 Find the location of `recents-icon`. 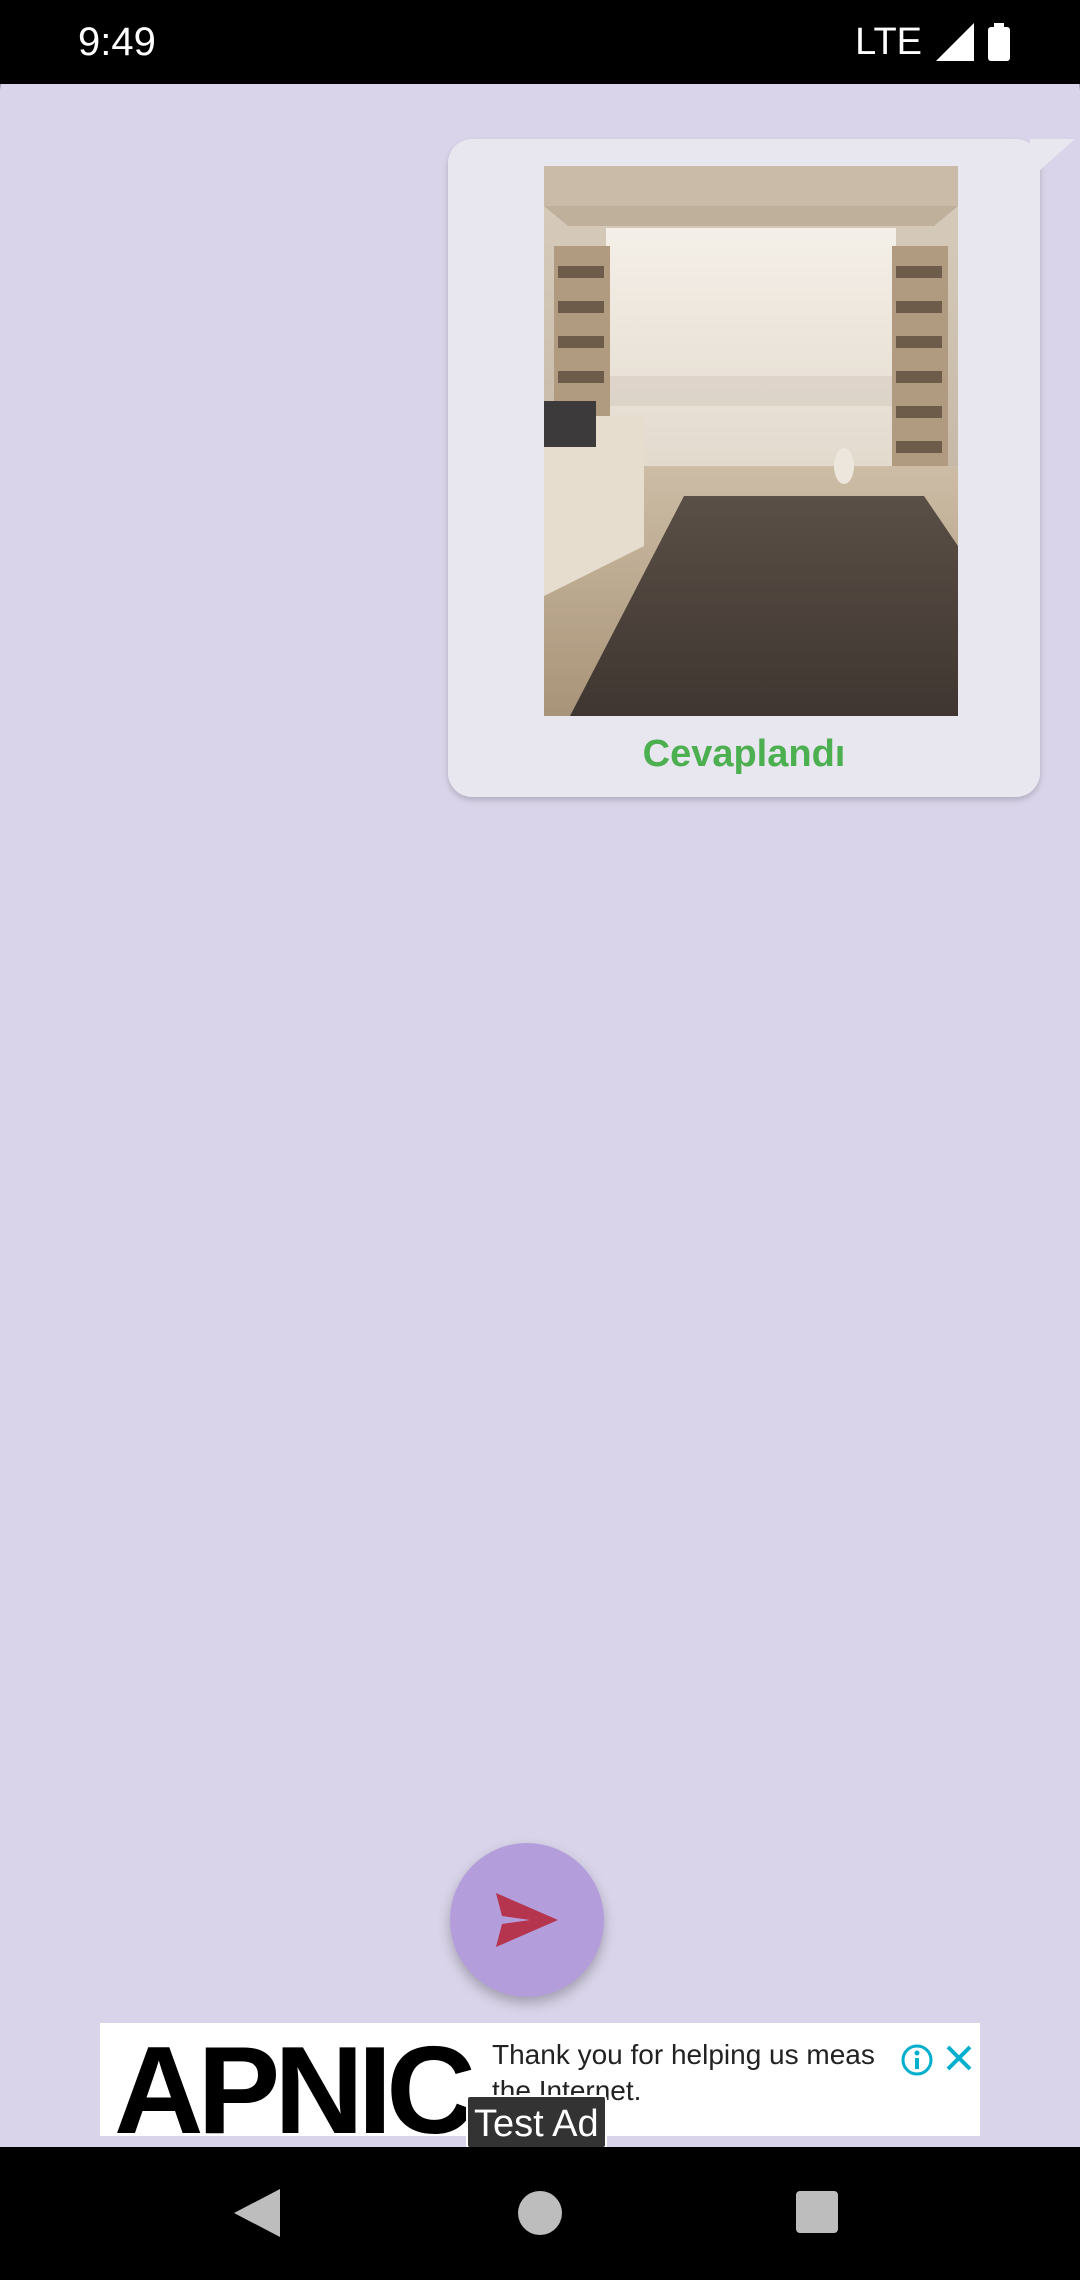

recents-icon is located at coordinates (817, 2212).